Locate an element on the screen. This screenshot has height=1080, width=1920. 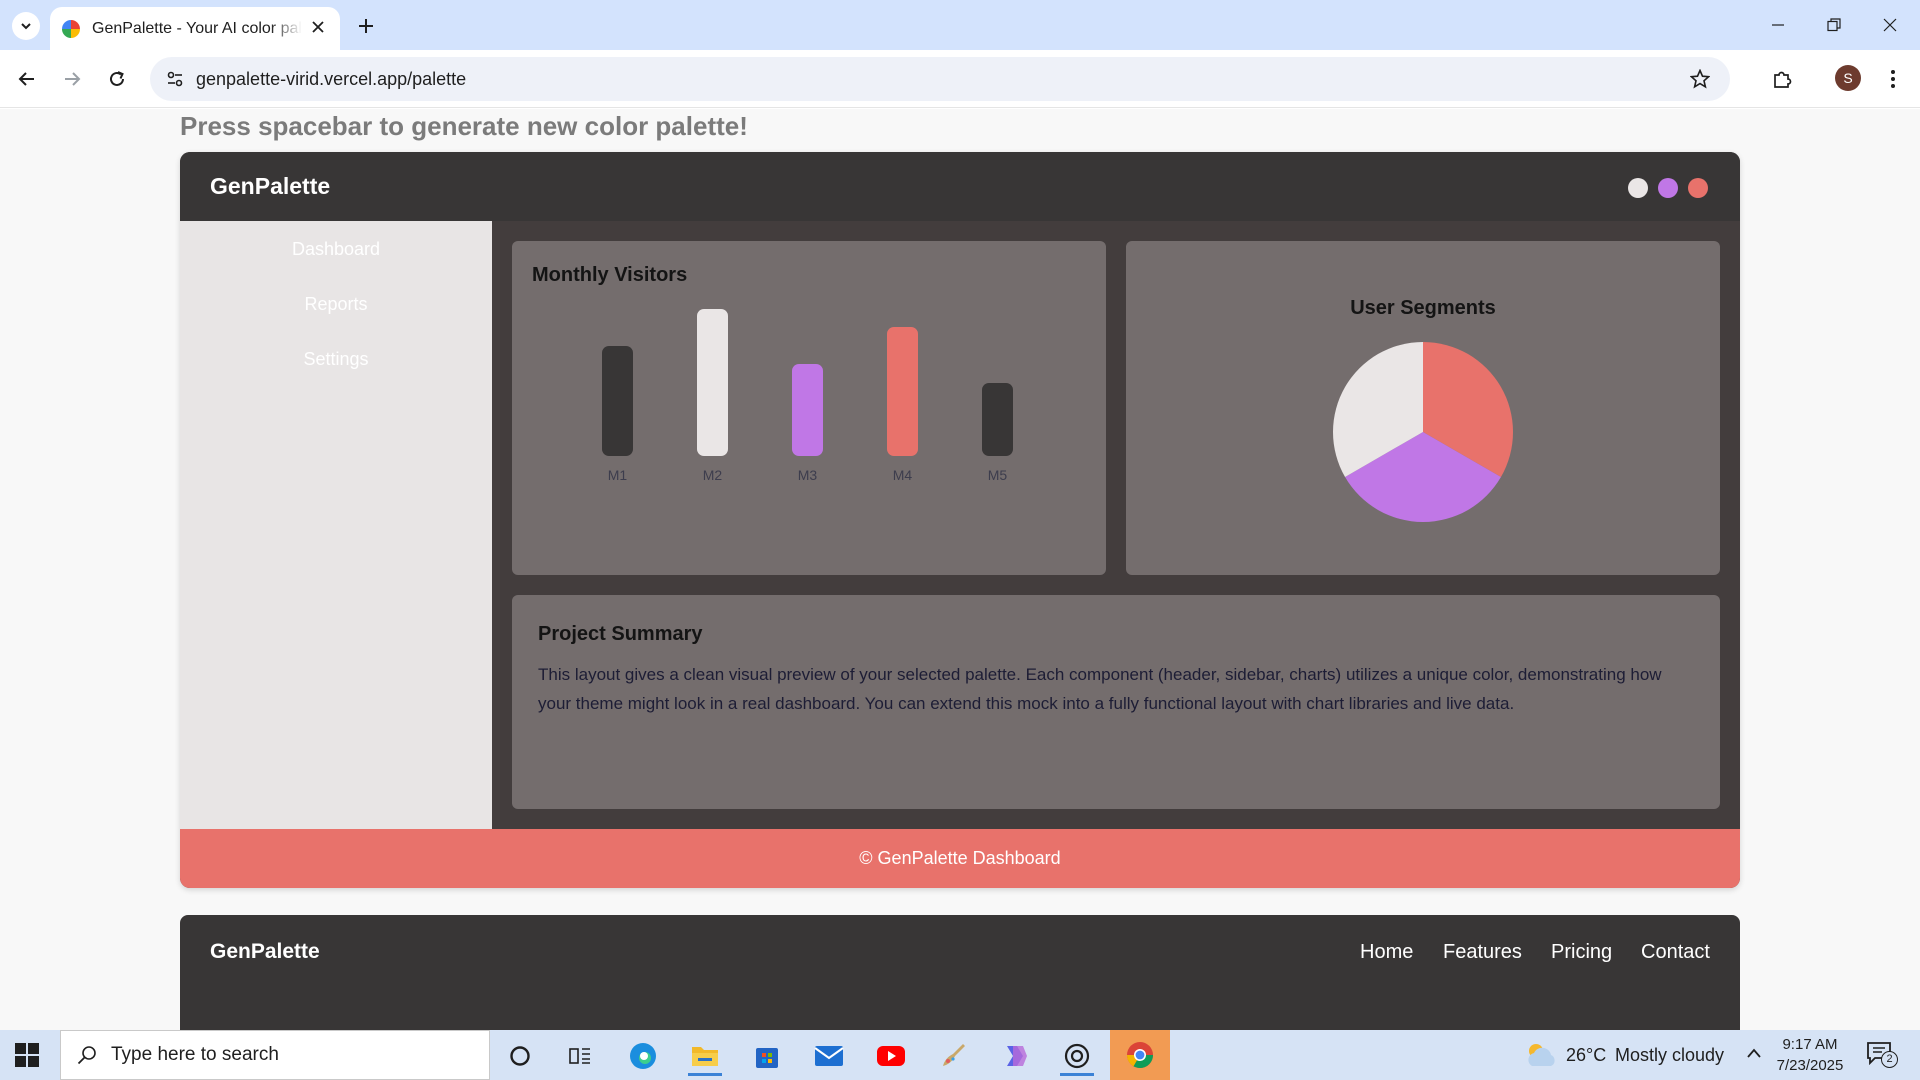
profile-avatar: S is located at coordinates (1848, 78).